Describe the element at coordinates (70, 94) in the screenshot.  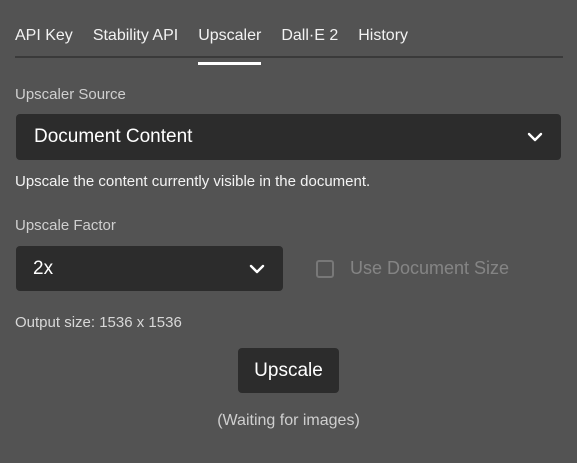
I see `upscaler-source-label: Upscaler Source` at that location.